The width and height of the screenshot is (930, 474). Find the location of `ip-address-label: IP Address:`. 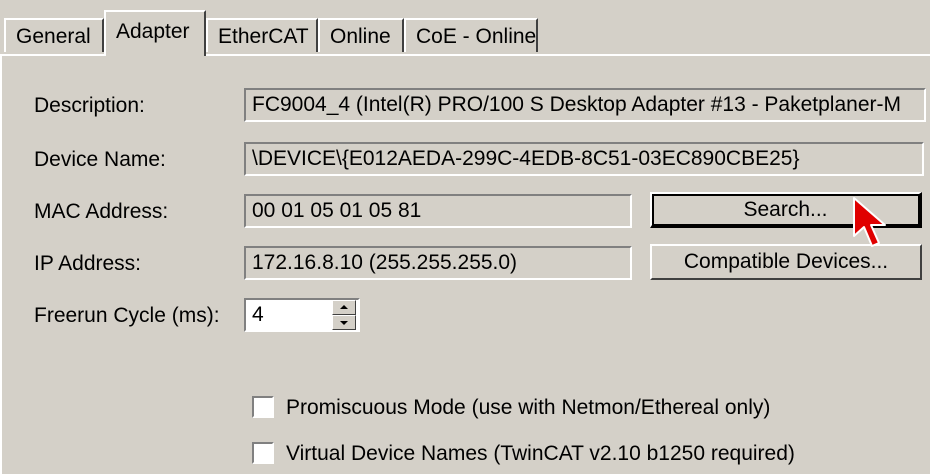

ip-address-label: IP Address: is located at coordinates (88, 263).